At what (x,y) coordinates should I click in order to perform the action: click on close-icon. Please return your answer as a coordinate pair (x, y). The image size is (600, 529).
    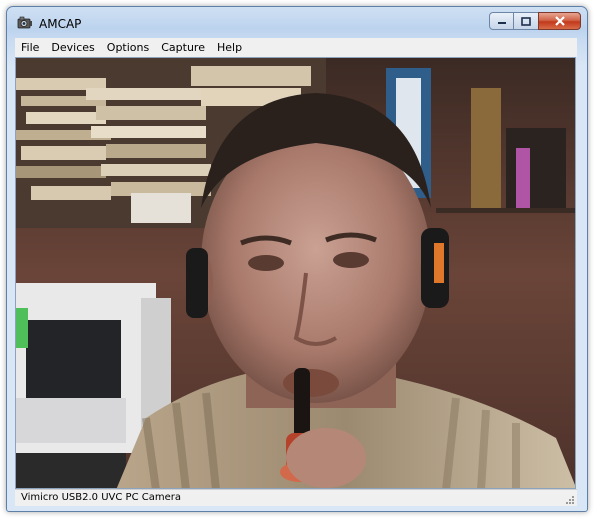
    Looking at the image, I should click on (559, 21).